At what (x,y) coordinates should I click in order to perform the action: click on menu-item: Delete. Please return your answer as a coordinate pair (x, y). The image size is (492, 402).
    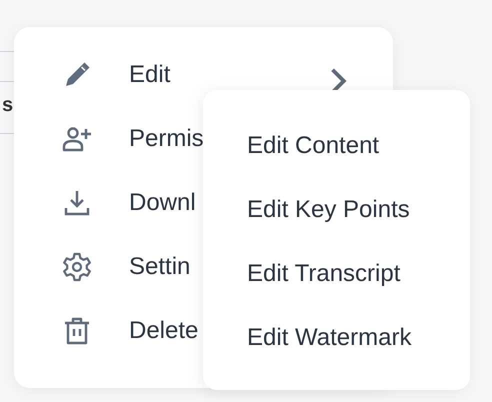
    Looking at the image, I should click on (163, 331).